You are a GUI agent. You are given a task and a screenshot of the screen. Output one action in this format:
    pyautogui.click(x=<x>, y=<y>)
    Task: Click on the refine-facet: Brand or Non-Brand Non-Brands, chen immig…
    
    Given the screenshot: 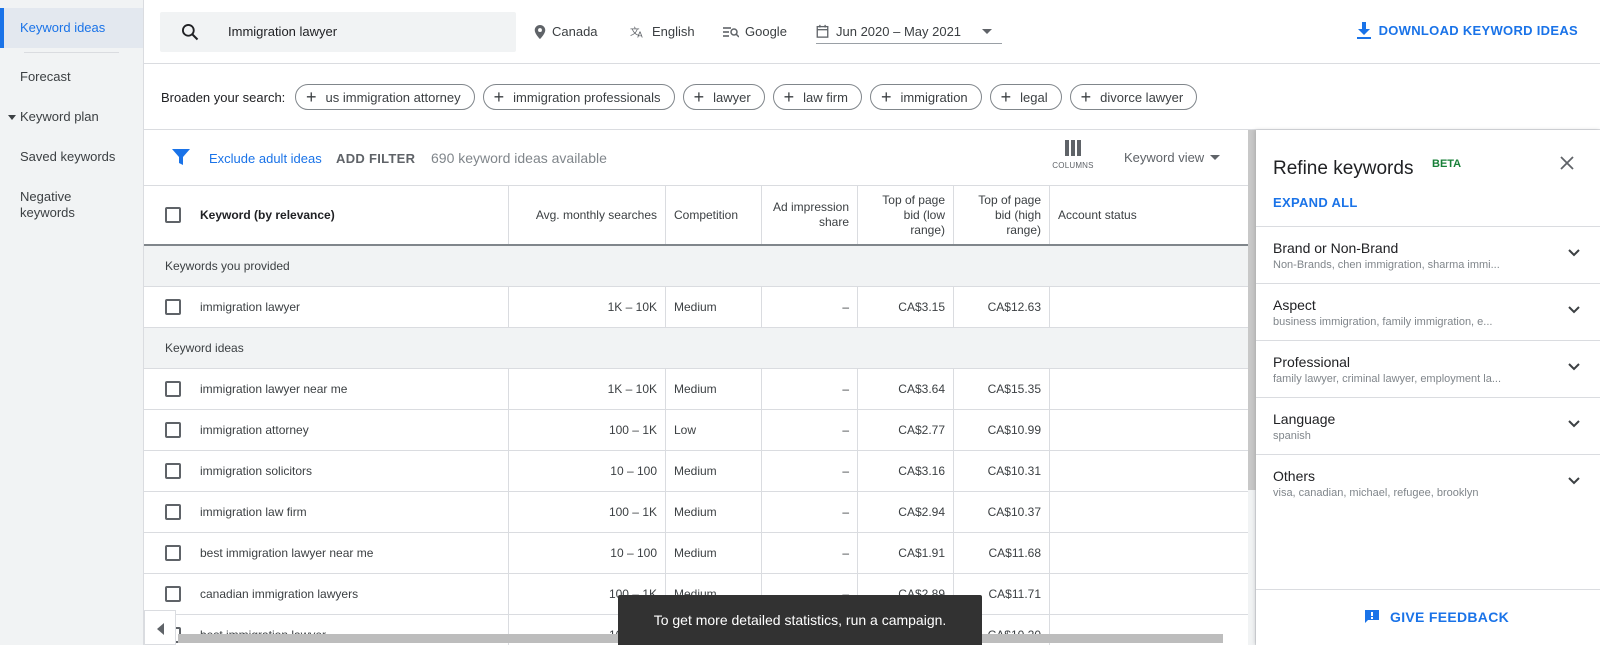 What is the action you would take?
    pyautogui.click(x=1428, y=254)
    